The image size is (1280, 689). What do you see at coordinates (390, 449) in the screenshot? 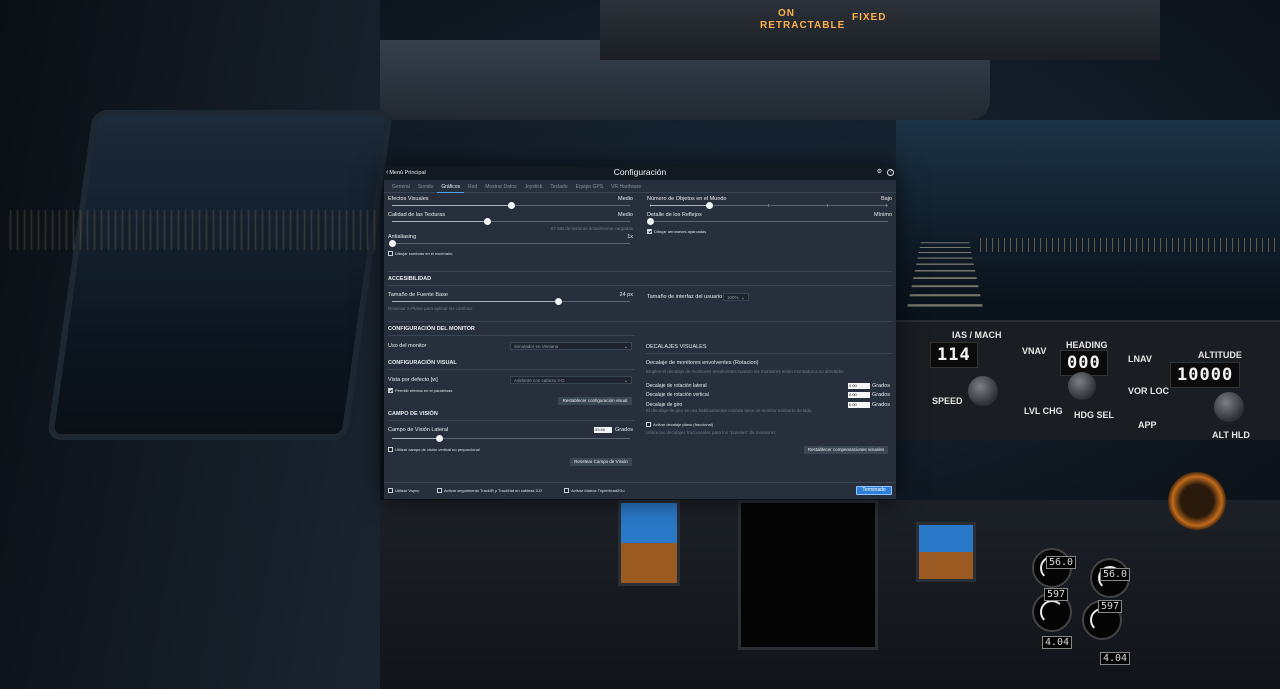
I see `nonproportional-fov-box` at bounding box center [390, 449].